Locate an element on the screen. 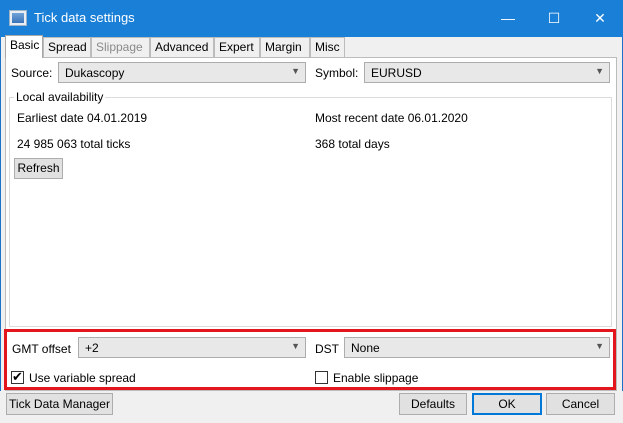 The image size is (623, 423). earliest-date: Earliest date 04.01.2019 is located at coordinates (82, 118).